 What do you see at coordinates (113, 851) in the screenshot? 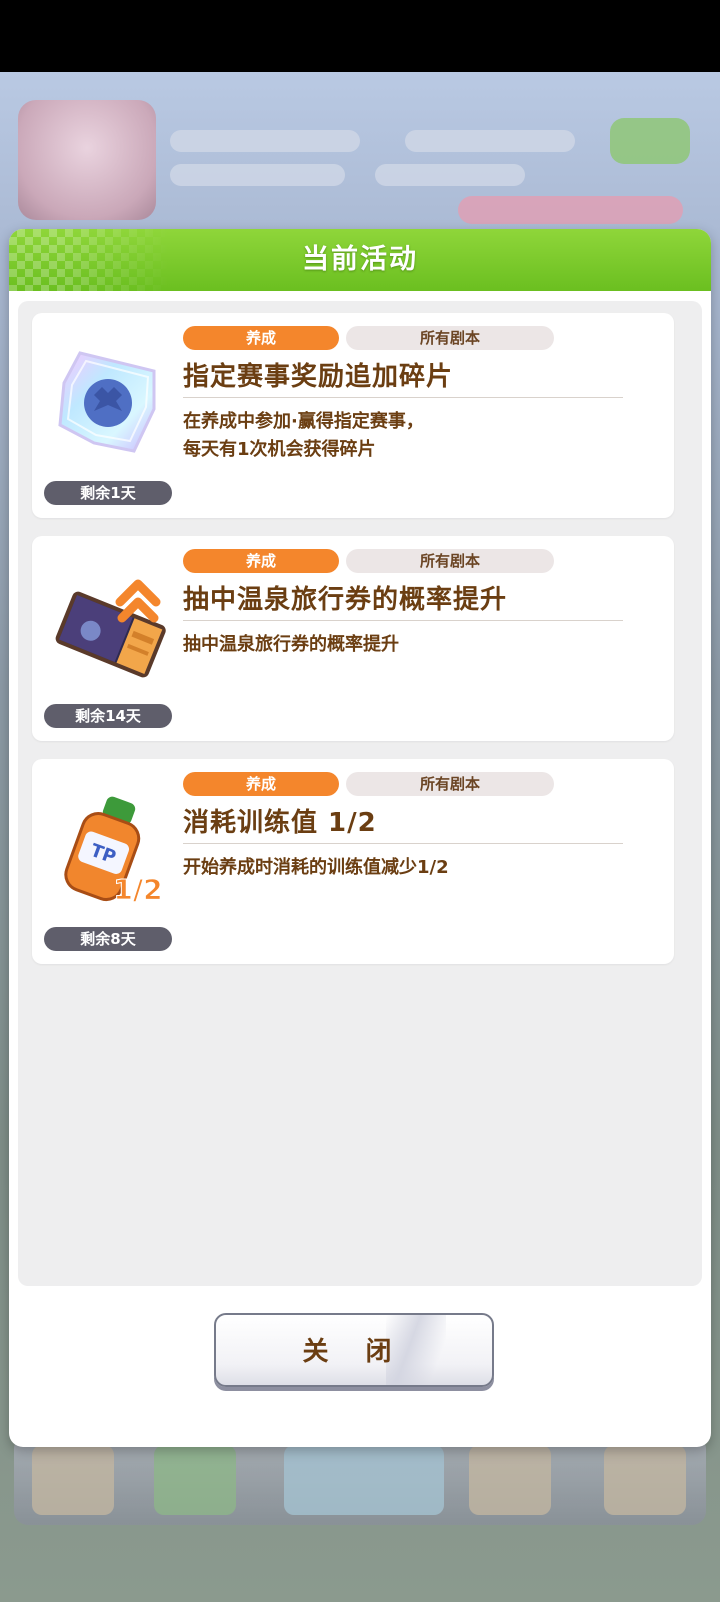
I see `tp-bottle-icon: TP 1/2` at bounding box center [113, 851].